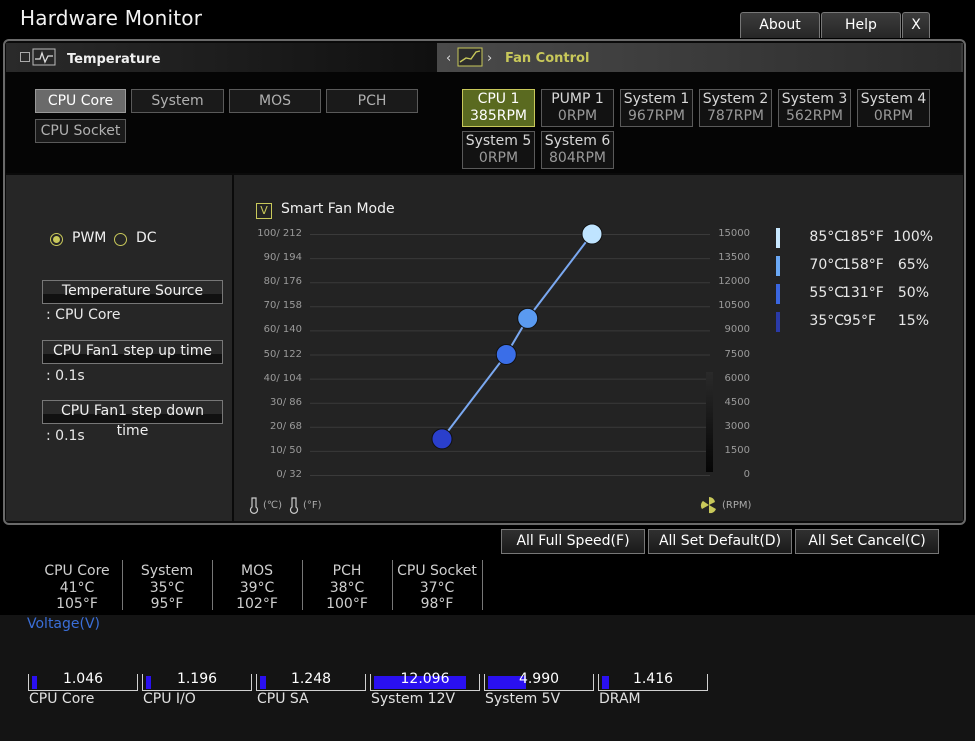  What do you see at coordinates (437, 604) in the screenshot?
I see `temp-f: 98°F` at bounding box center [437, 604].